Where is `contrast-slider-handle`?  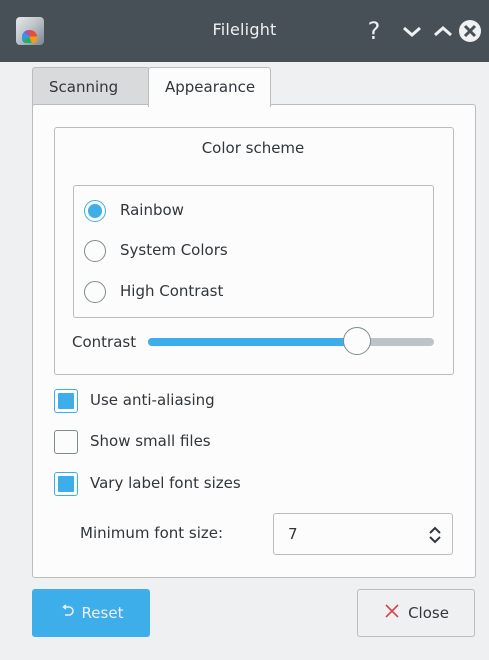
contrast-slider-handle is located at coordinates (356, 341).